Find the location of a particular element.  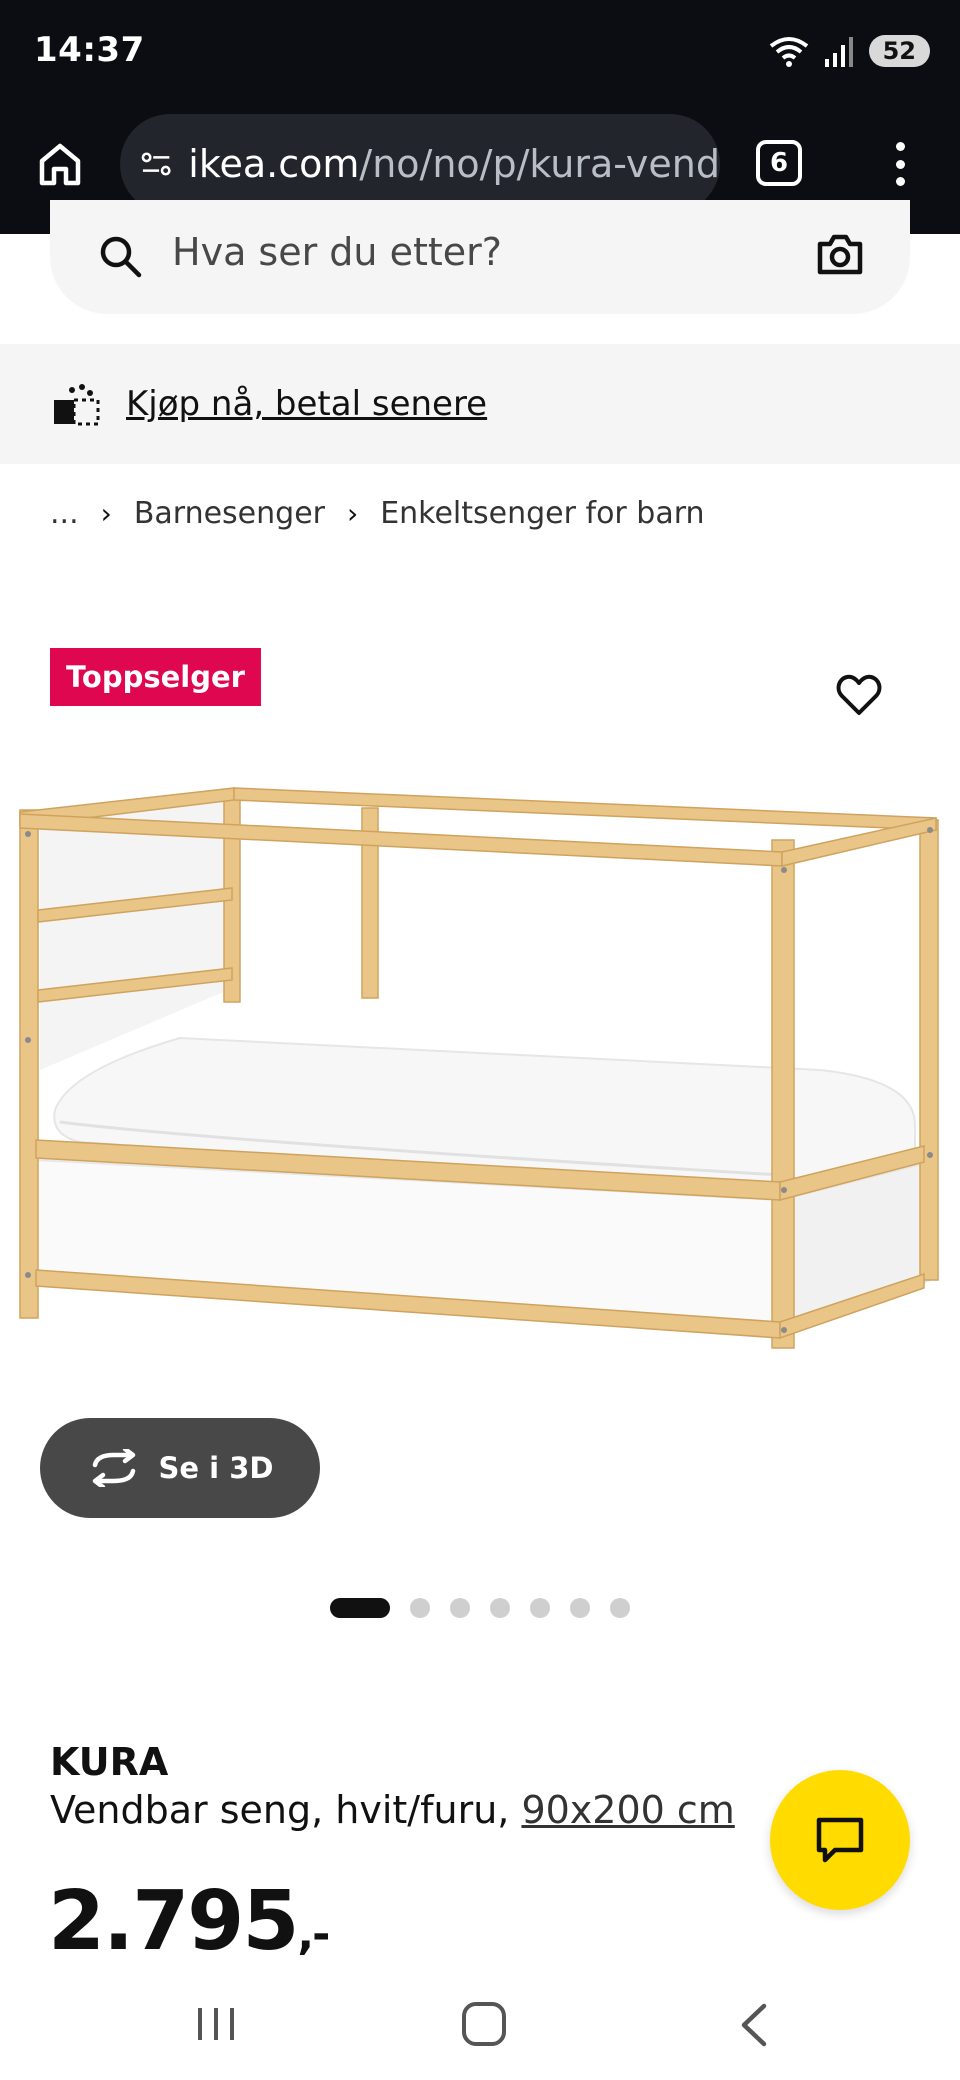

address-bar: ikea.com/no/no/p/kura-vend is located at coordinates (420, 164).